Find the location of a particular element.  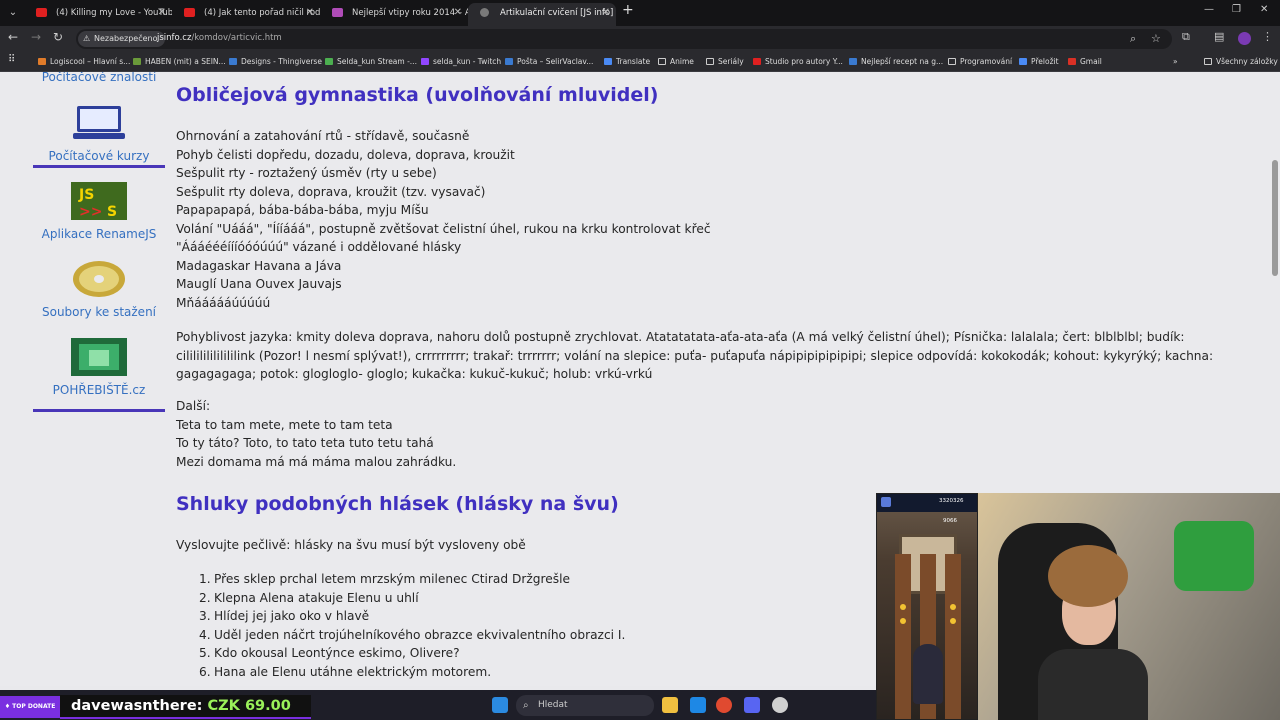

list-item-text: Hlídej jej jako oko v hlavě is located at coordinates (292, 616).